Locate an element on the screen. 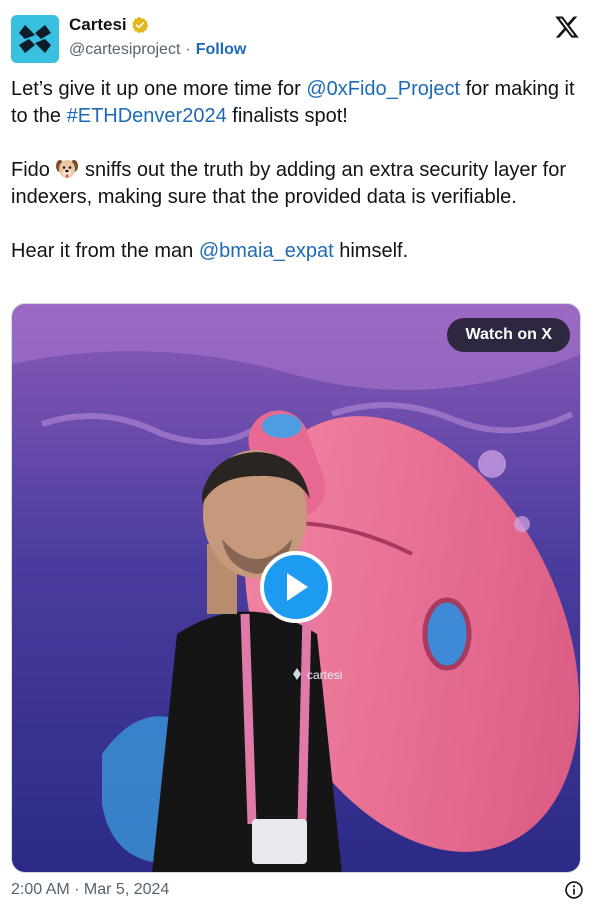  cartesi-logo-icon is located at coordinates (35, 39).